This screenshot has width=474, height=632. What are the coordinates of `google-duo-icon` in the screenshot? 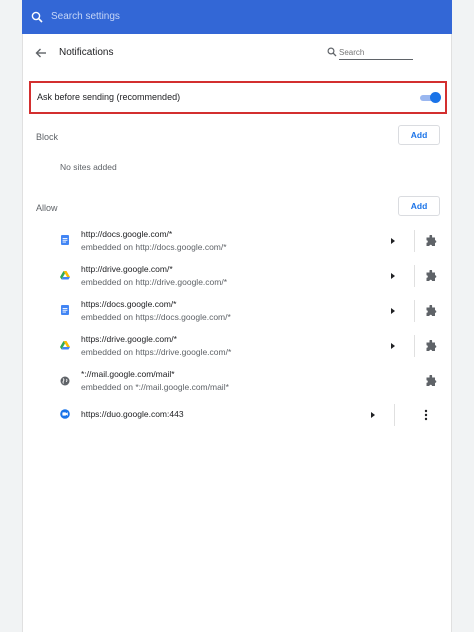 It's located at (65, 414).